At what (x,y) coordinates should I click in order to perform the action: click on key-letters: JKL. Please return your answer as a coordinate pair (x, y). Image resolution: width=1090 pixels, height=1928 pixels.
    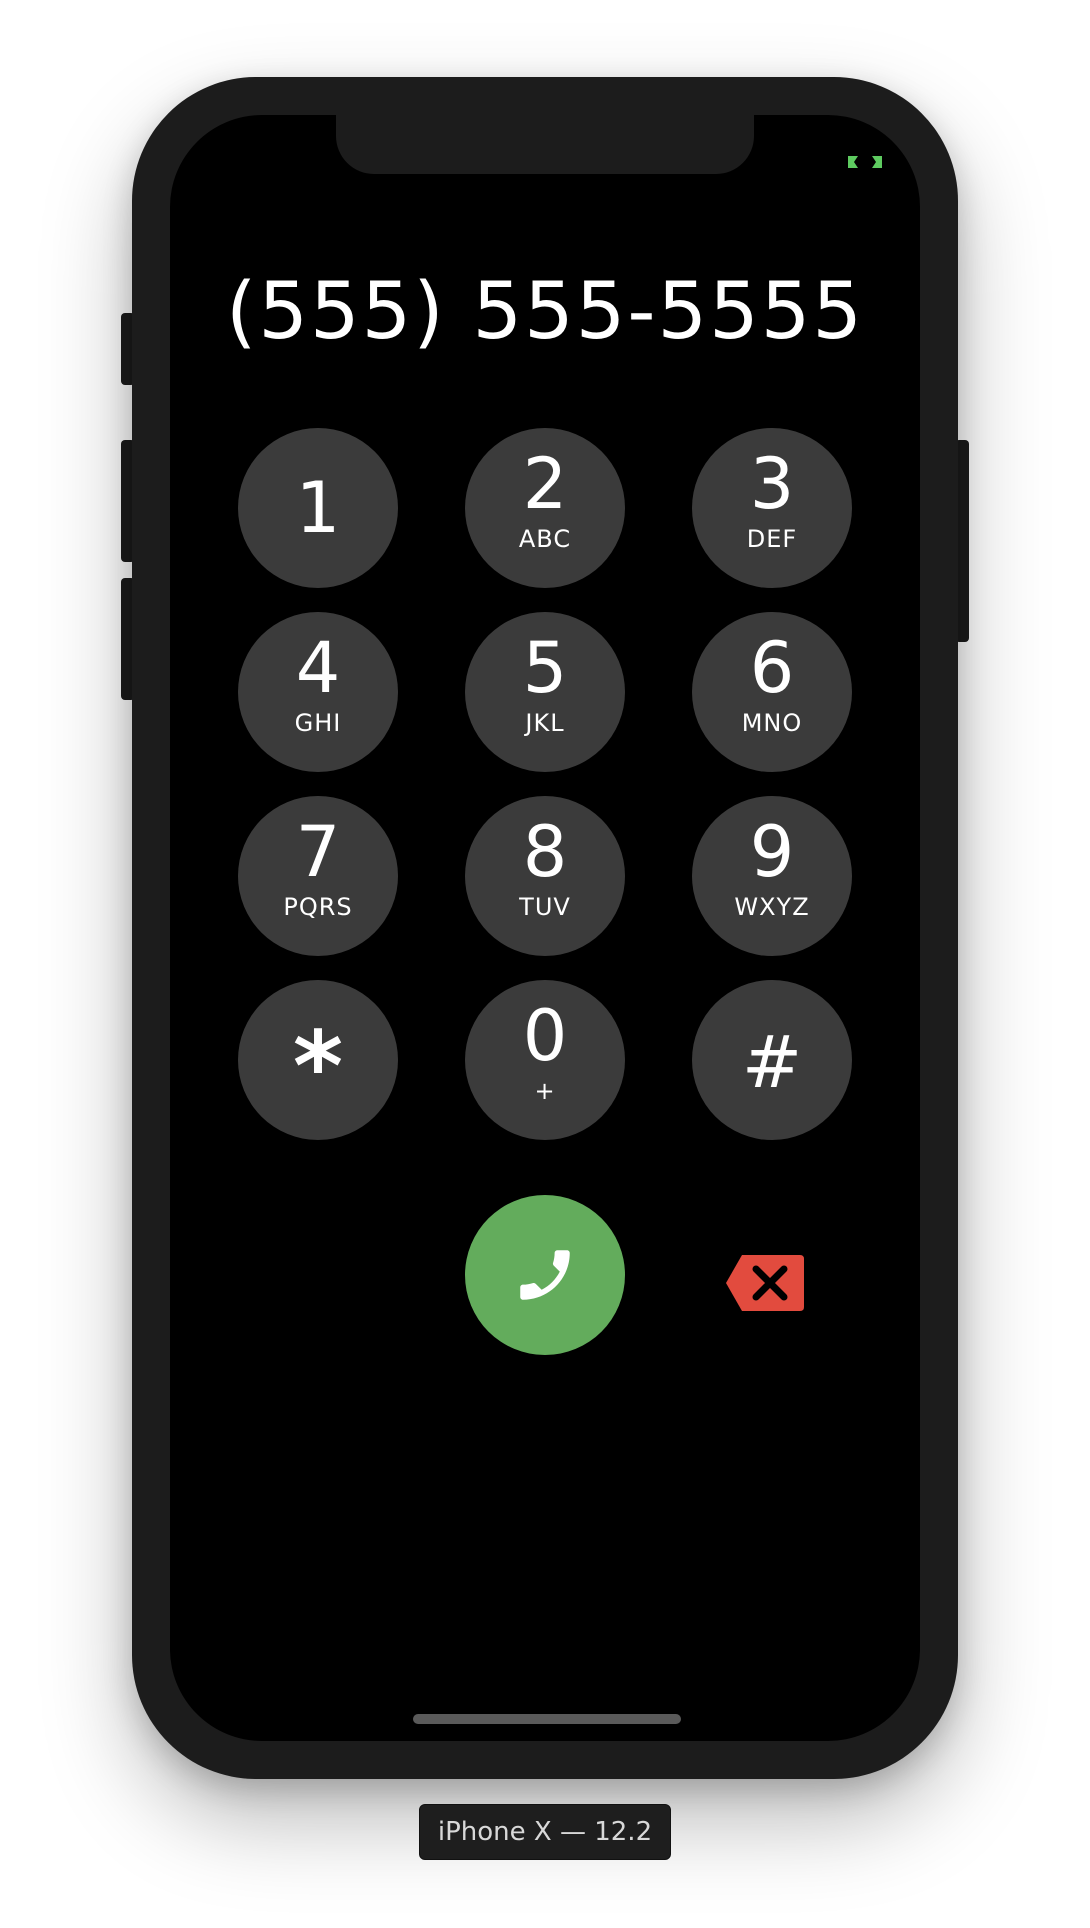
    Looking at the image, I should click on (545, 723).